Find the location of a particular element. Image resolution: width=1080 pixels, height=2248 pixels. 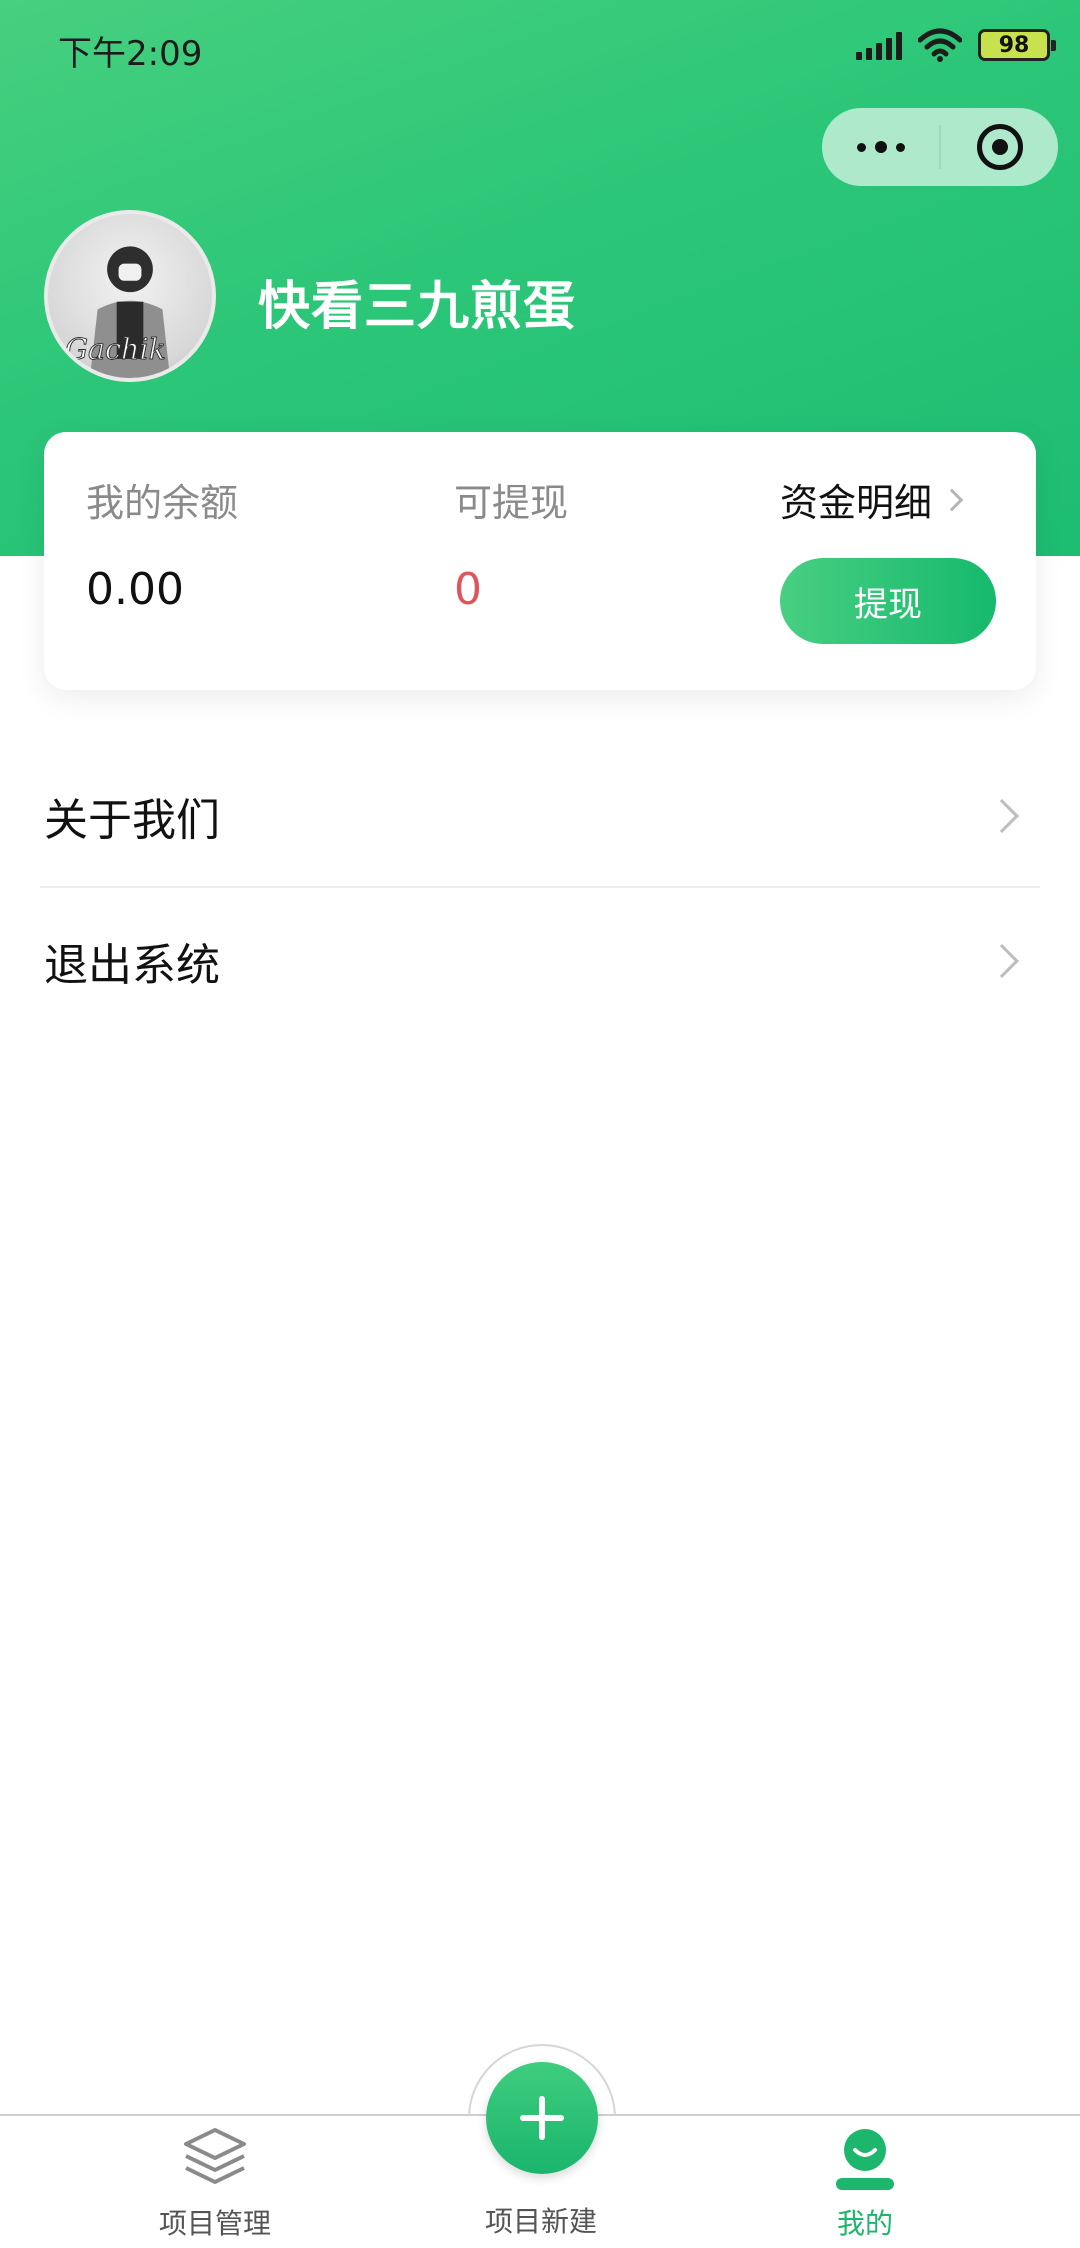

battery-level: 98 is located at coordinates (1014, 45).